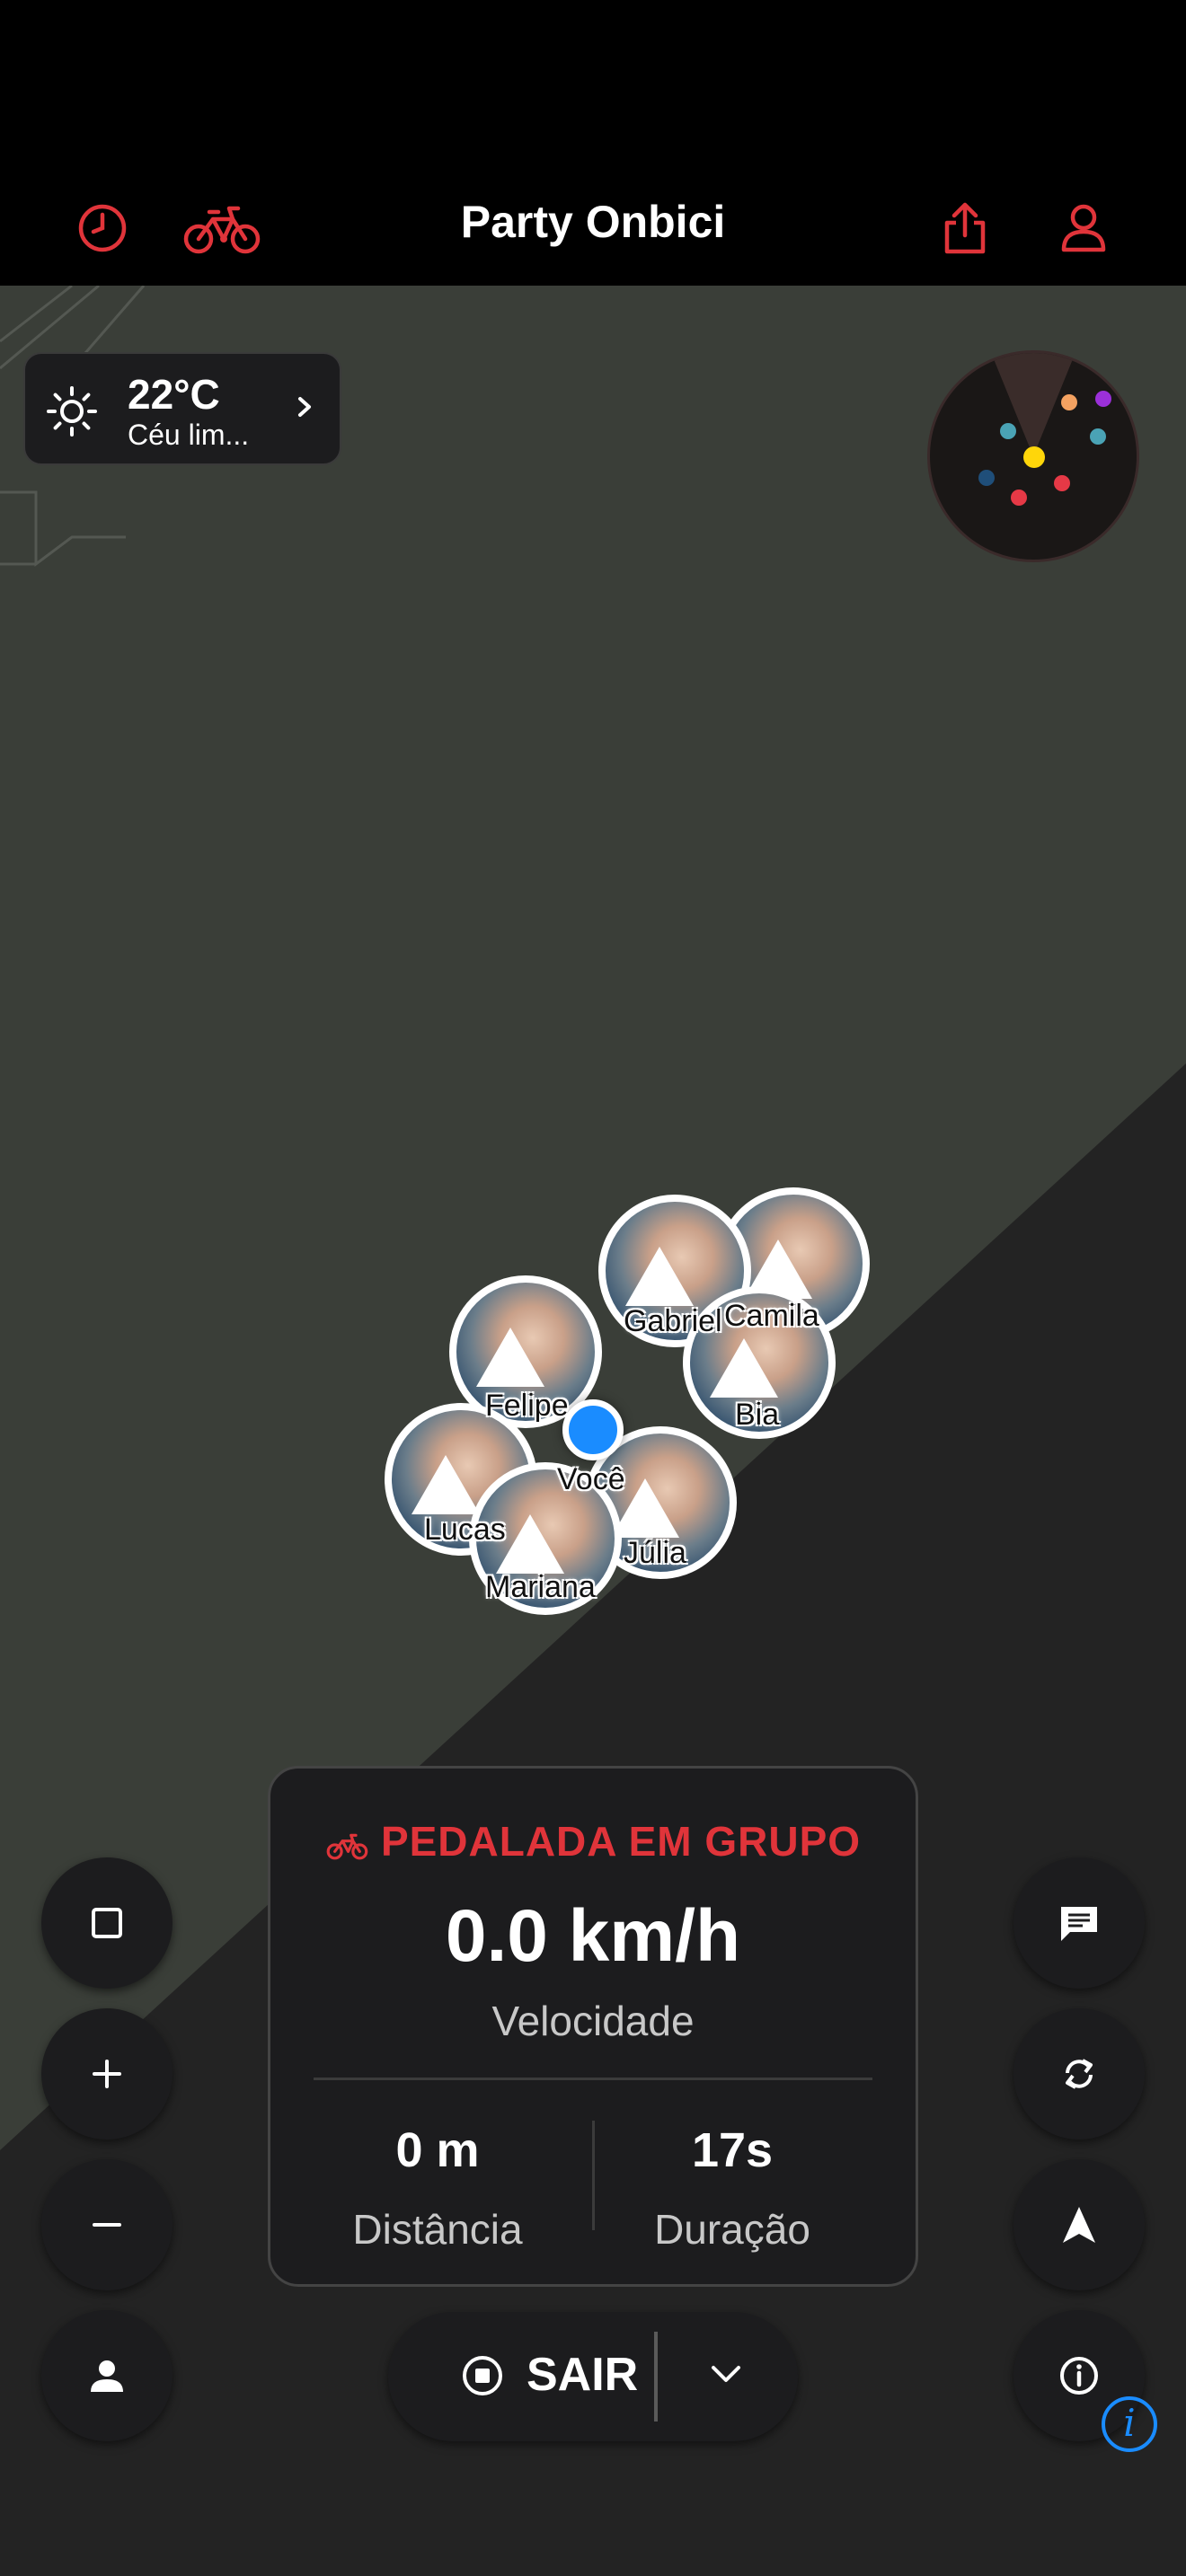 The height and width of the screenshot is (2576, 1186). I want to click on top-bar: Party Onbici, so click(593, 228).